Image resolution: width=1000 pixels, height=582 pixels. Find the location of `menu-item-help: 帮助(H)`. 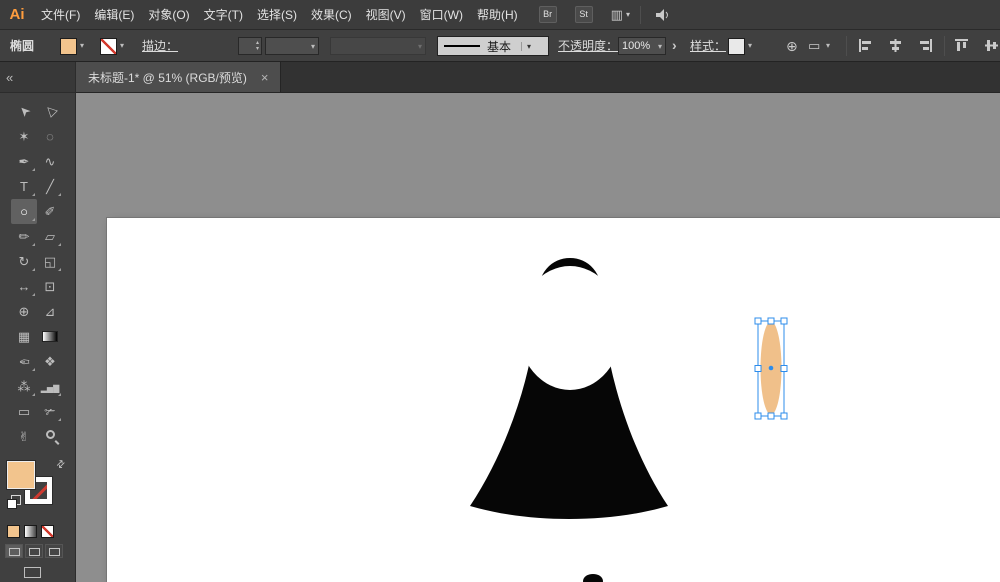

menu-item-help: 帮助(H) is located at coordinates (497, 15).